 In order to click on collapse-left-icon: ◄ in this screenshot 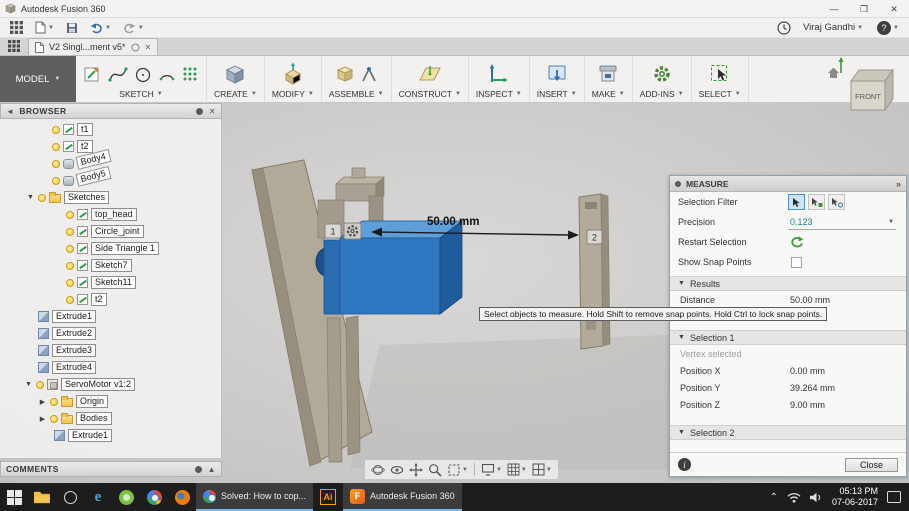, I will do `click(10, 111)`.